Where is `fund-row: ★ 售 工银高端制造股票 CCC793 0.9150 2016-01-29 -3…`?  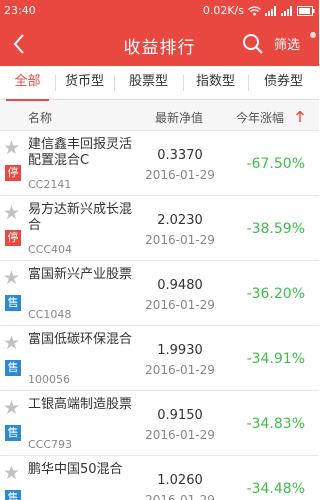 fund-row: ★ 售 工银高端制造股票 CCC793 0.9150 2016-01-29 -3… is located at coordinates (159, 423).